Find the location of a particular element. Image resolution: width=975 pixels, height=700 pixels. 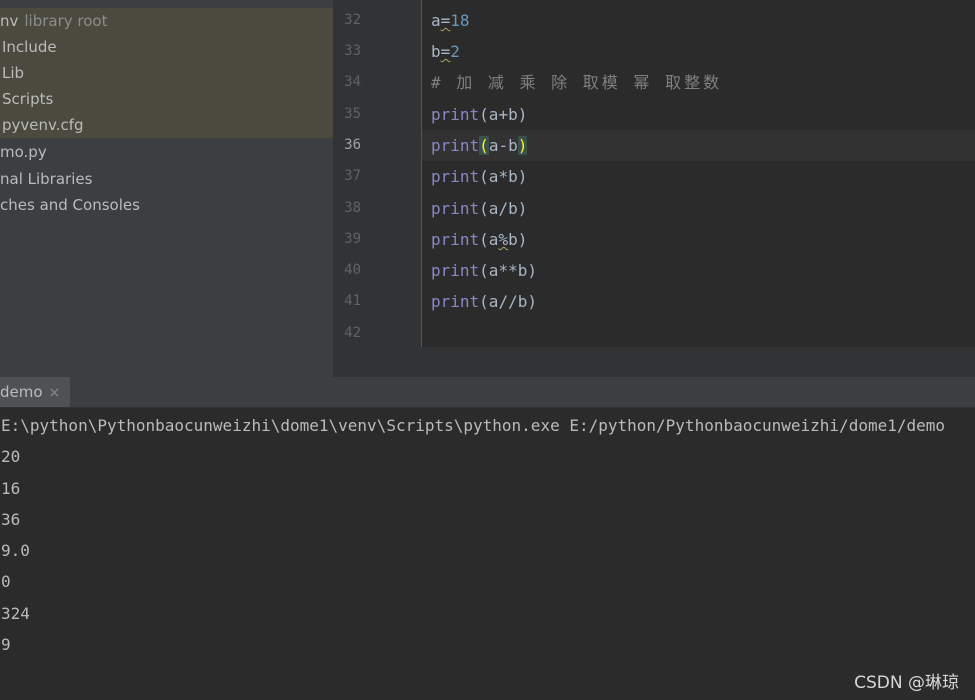

code-line-38: print(a/b) is located at coordinates (479, 208).